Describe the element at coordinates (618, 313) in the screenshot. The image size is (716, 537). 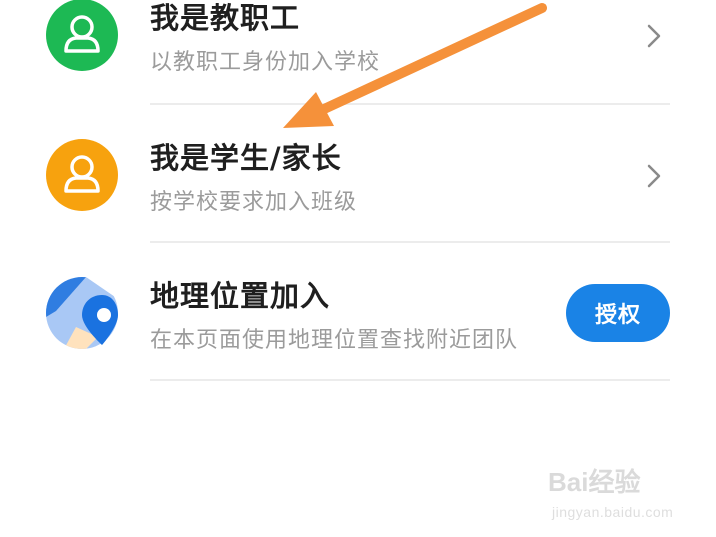
I see `authorize-button: 授权` at that location.